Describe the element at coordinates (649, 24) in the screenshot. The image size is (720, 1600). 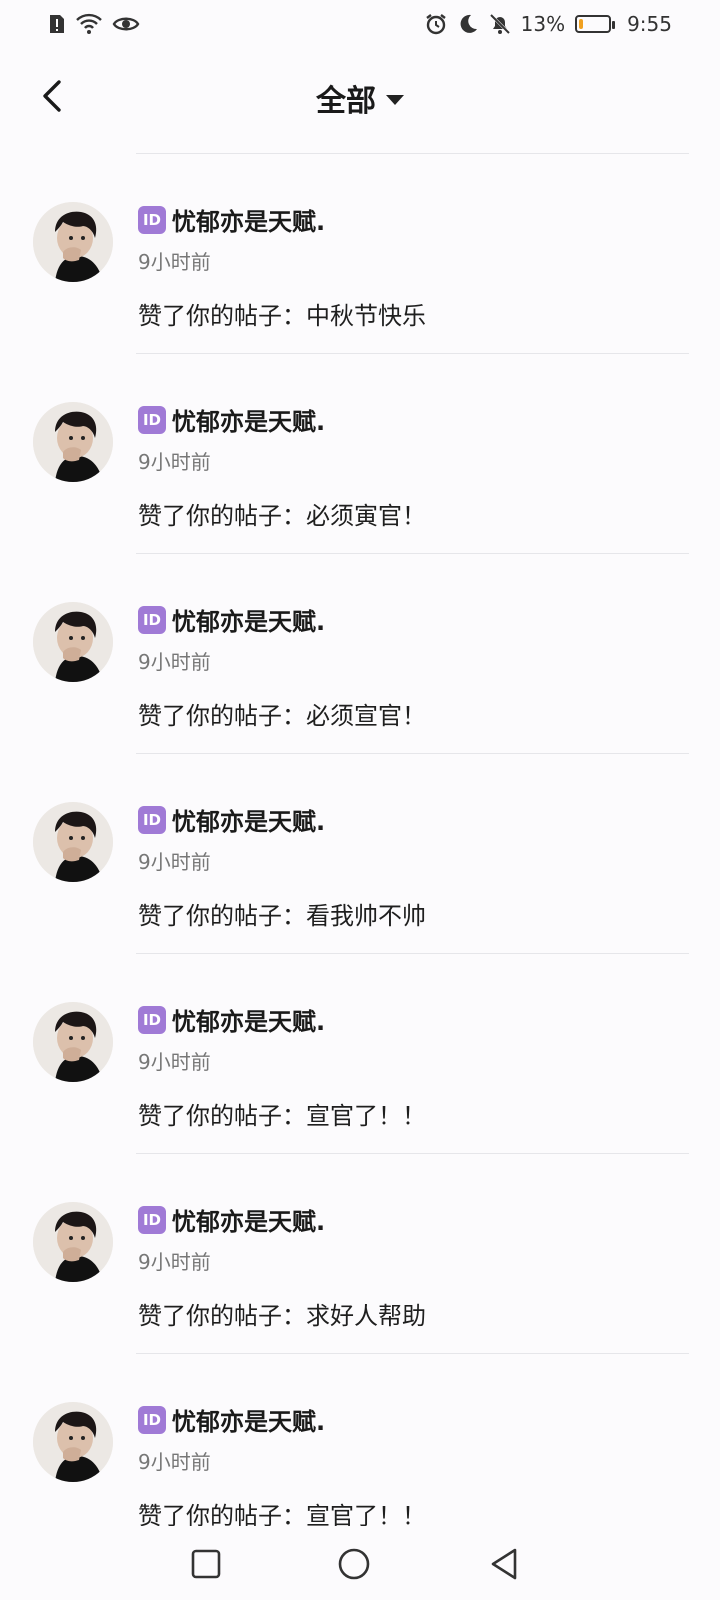
I see `clock: 9:55` at that location.